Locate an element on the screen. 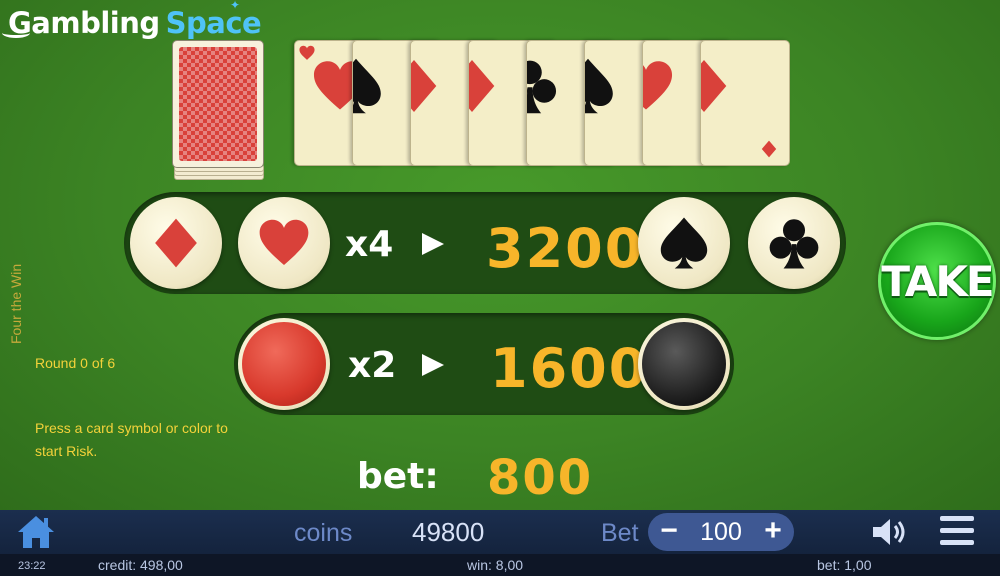  win-display: win: 8,00 is located at coordinates (495, 565).